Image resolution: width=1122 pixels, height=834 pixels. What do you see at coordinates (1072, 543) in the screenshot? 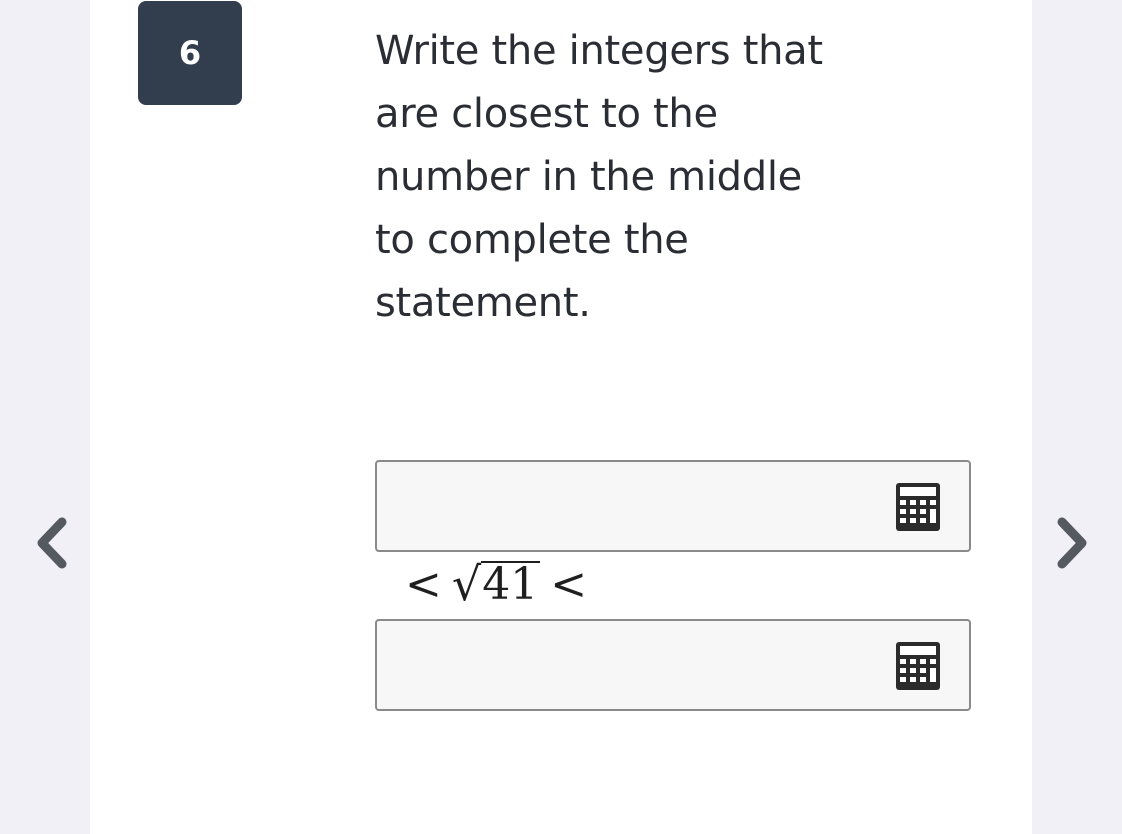
I see `chevron-right-icon` at bounding box center [1072, 543].